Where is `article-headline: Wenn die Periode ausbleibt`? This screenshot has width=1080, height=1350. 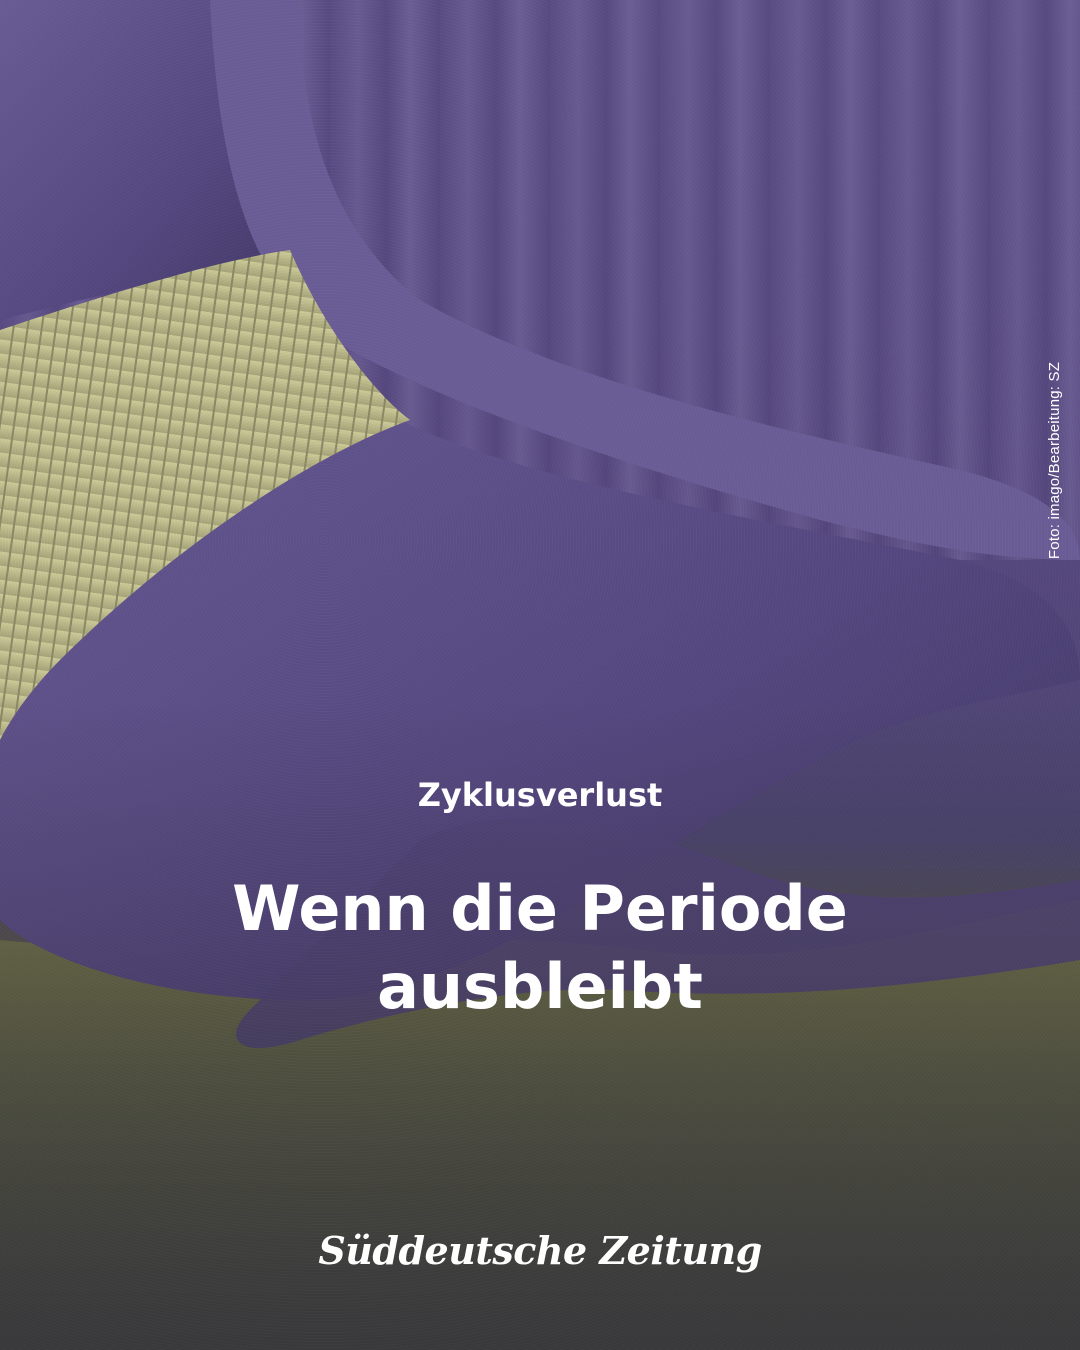
article-headline: Wenn die Periode ausbleibt is located at coordinates (540, 947).